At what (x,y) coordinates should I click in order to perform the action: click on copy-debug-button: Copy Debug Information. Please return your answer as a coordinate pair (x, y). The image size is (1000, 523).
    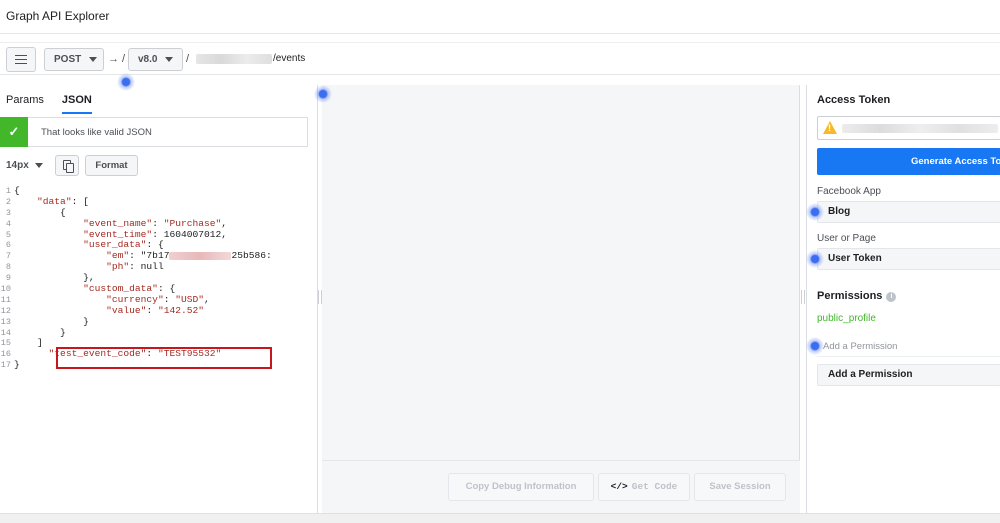
    Looking at the image, I should click on (521, 487).